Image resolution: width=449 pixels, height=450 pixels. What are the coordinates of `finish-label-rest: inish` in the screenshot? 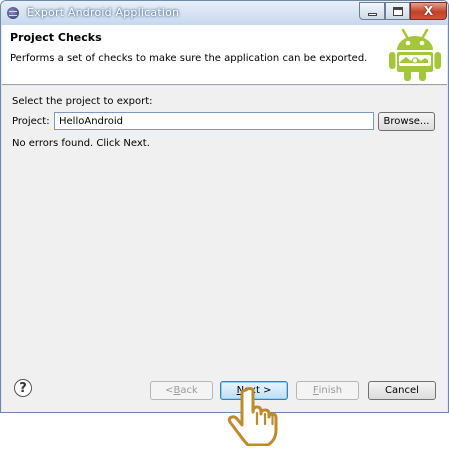 It's located at (330, 390).